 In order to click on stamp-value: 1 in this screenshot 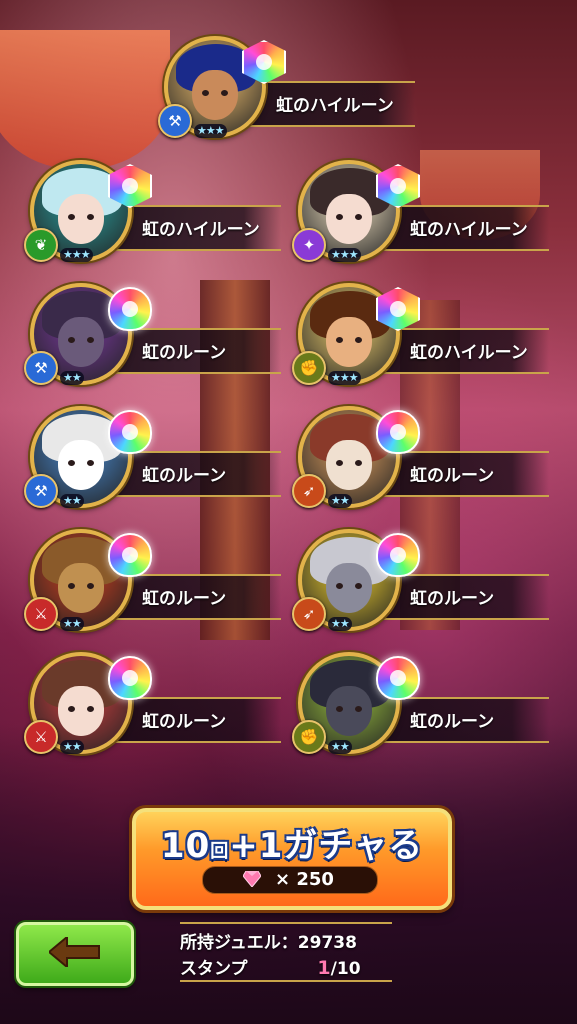, I will do `click(324, 968)`.